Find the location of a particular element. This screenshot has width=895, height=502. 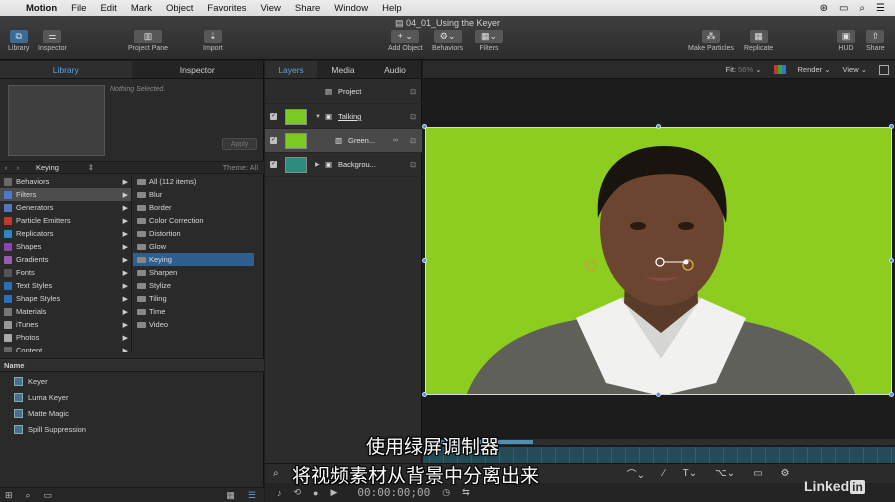

menu-share: Share is located at coordinates (307, 8).